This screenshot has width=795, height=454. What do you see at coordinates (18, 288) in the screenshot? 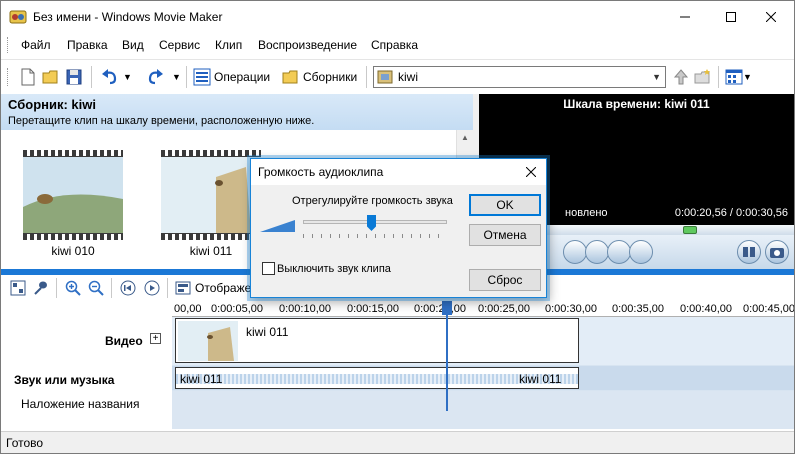
I see `storyboard-icon` at bounding box center [18, 288].